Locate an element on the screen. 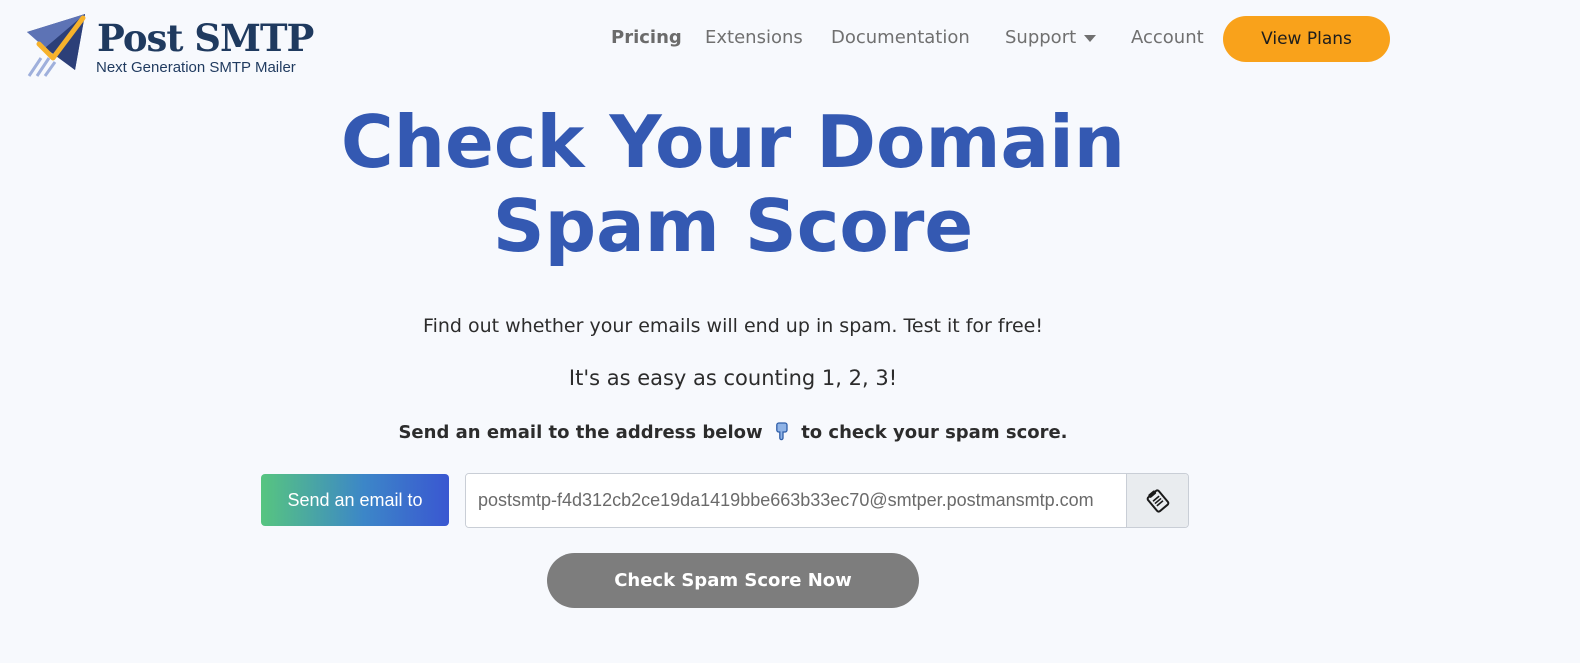 The image size is (1580, 663). email-address-field is located at coordinates (796, 500).